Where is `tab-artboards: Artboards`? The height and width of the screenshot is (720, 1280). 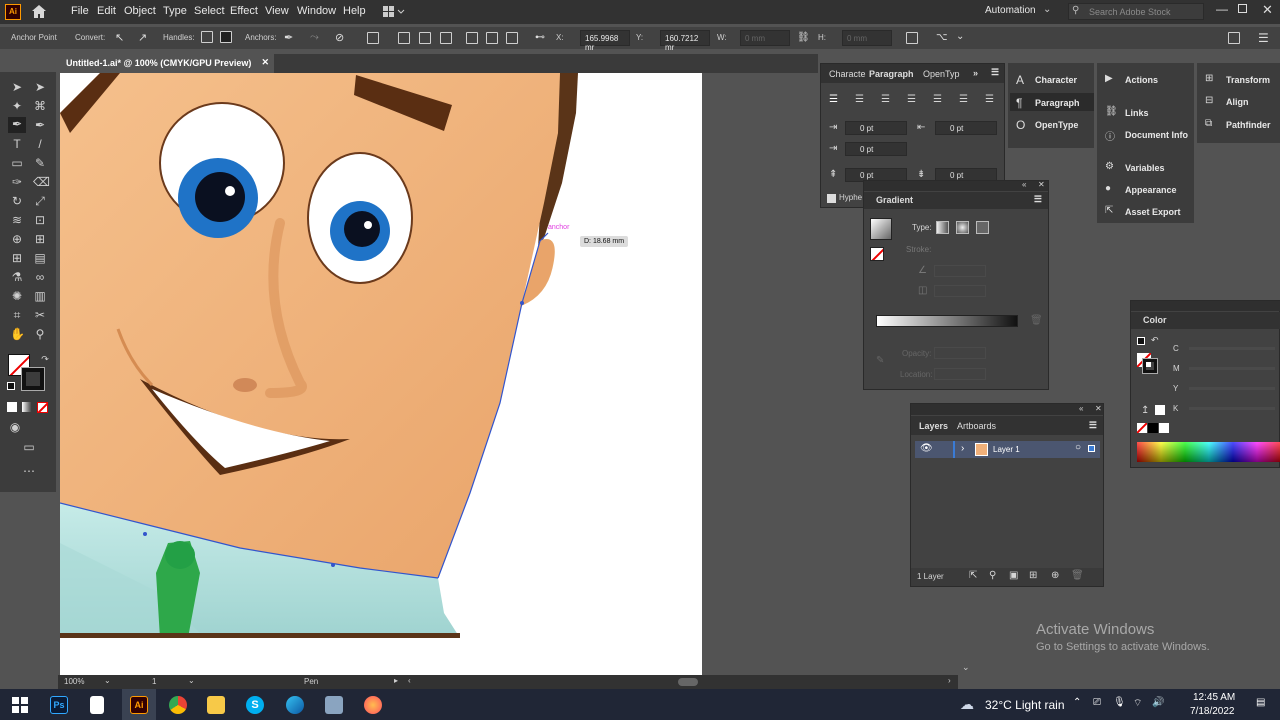
tab-artboards: Artboards is located at coordinates (976, 426).